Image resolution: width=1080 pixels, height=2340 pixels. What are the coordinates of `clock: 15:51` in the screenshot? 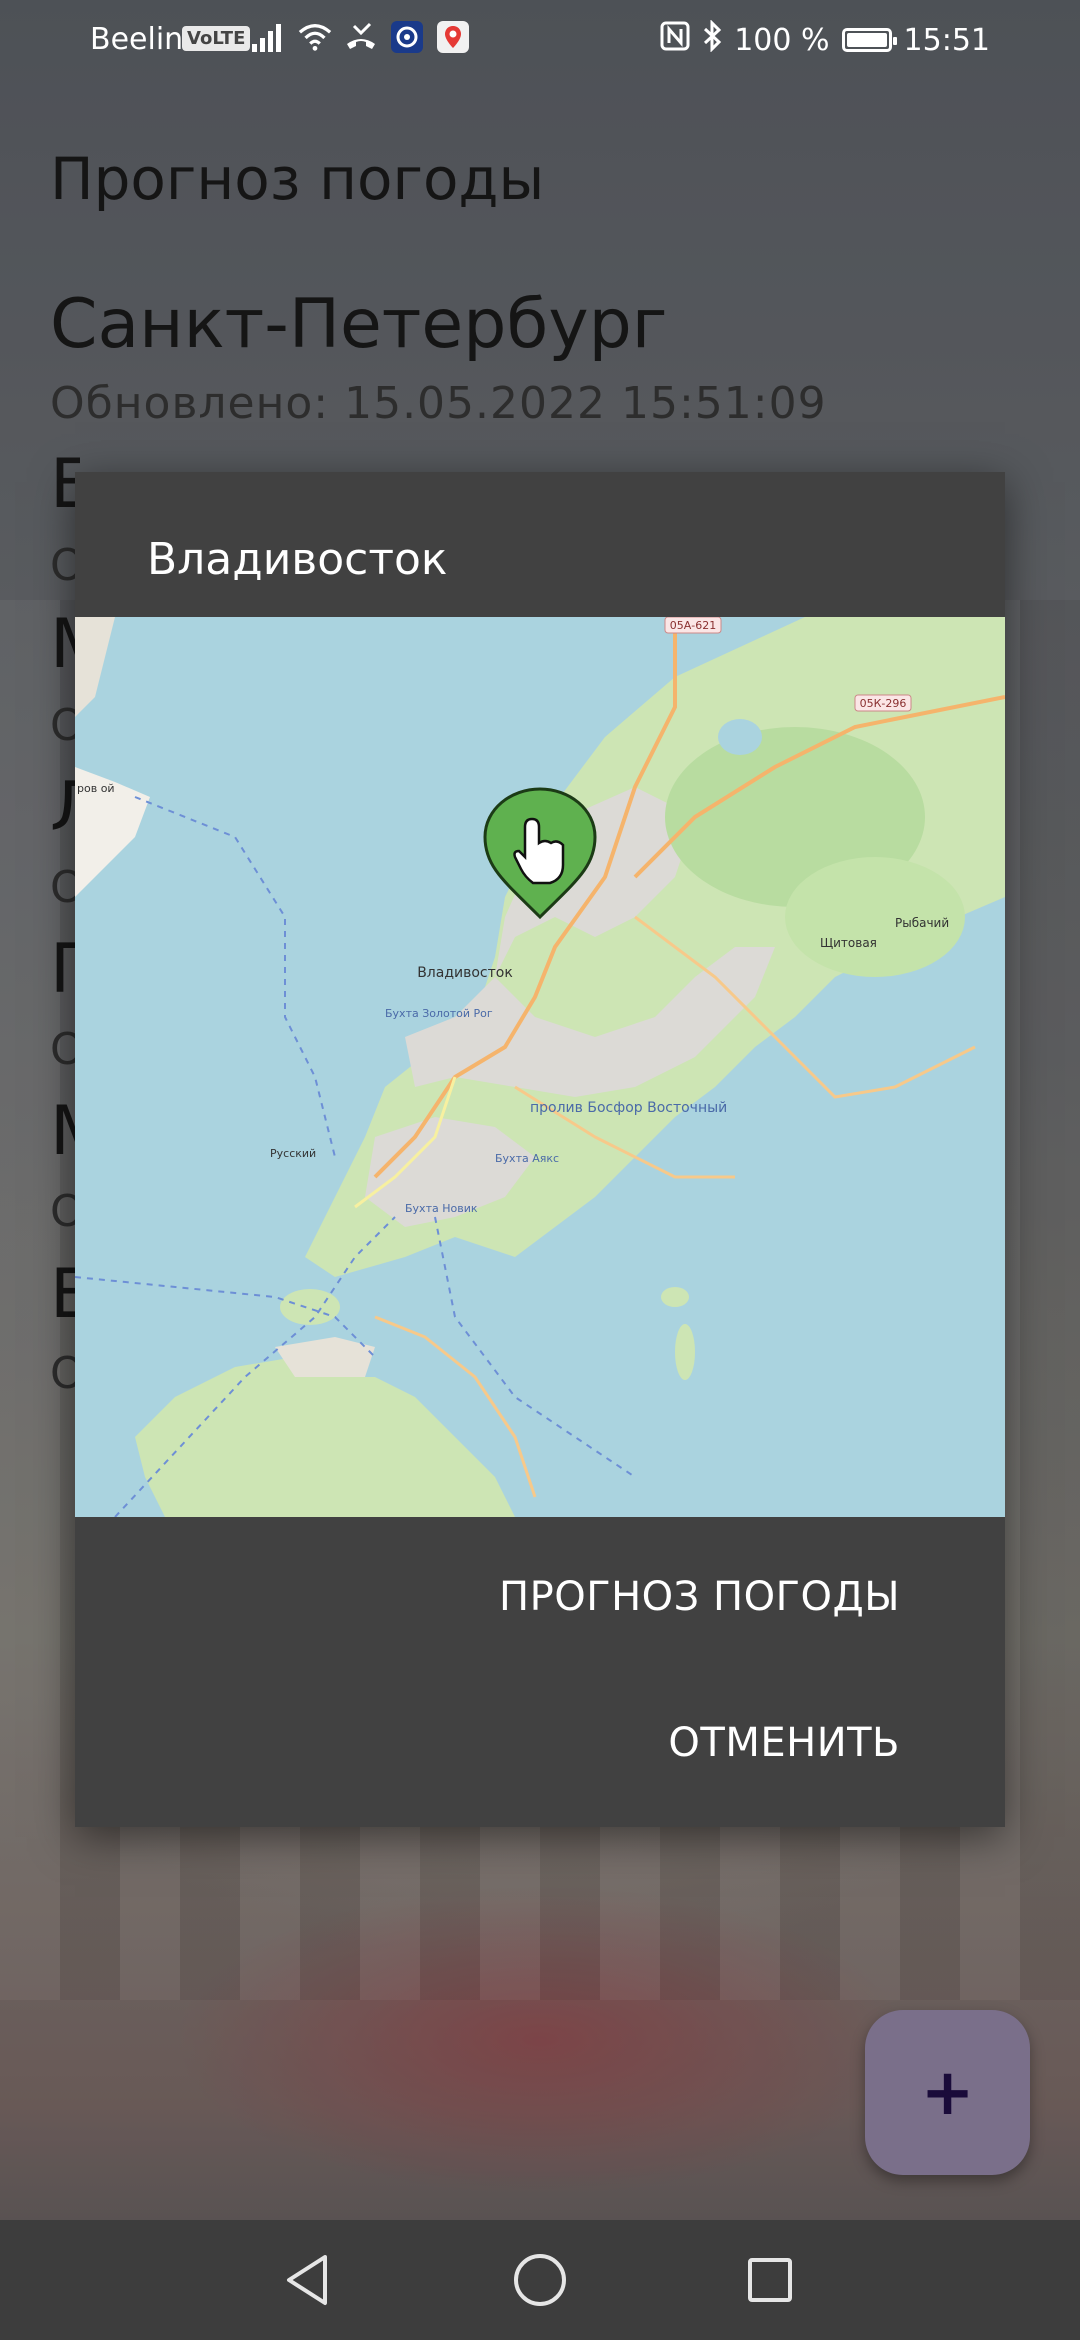 It's located at (946, 40).